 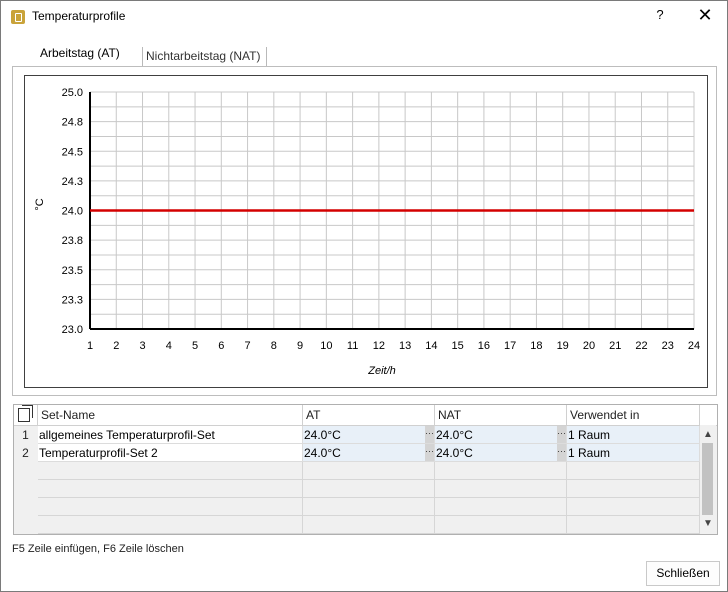 I want to click on tab-label: Arbeitstag (AT), so click(x=80, y=53).